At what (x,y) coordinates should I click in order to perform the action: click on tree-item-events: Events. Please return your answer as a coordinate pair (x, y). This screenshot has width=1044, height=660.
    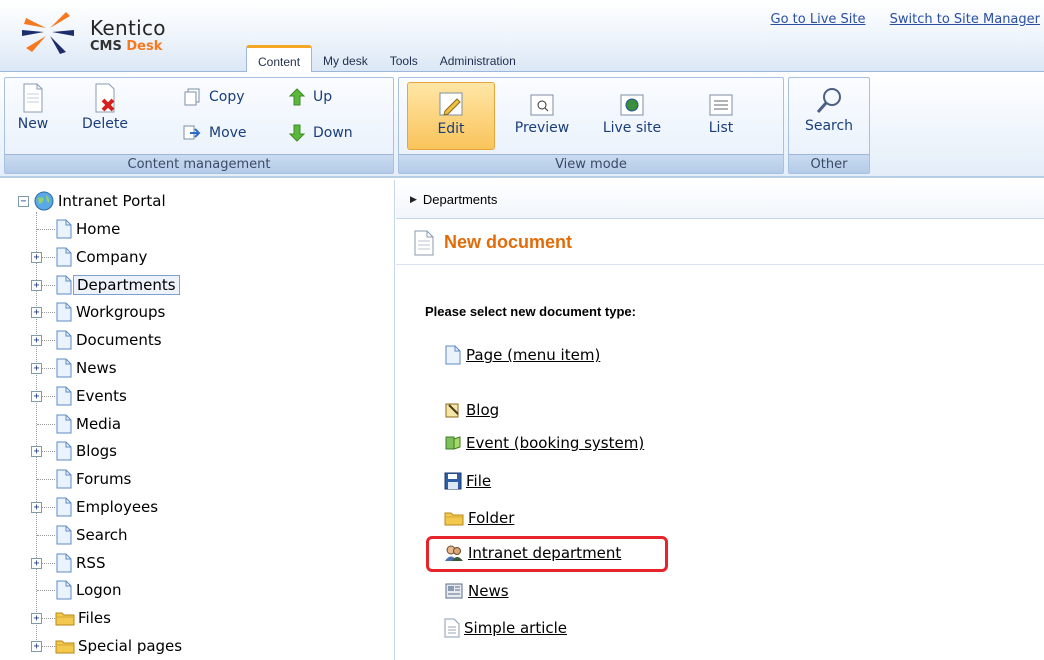
    Looking at the image, I should click on (92, 396).